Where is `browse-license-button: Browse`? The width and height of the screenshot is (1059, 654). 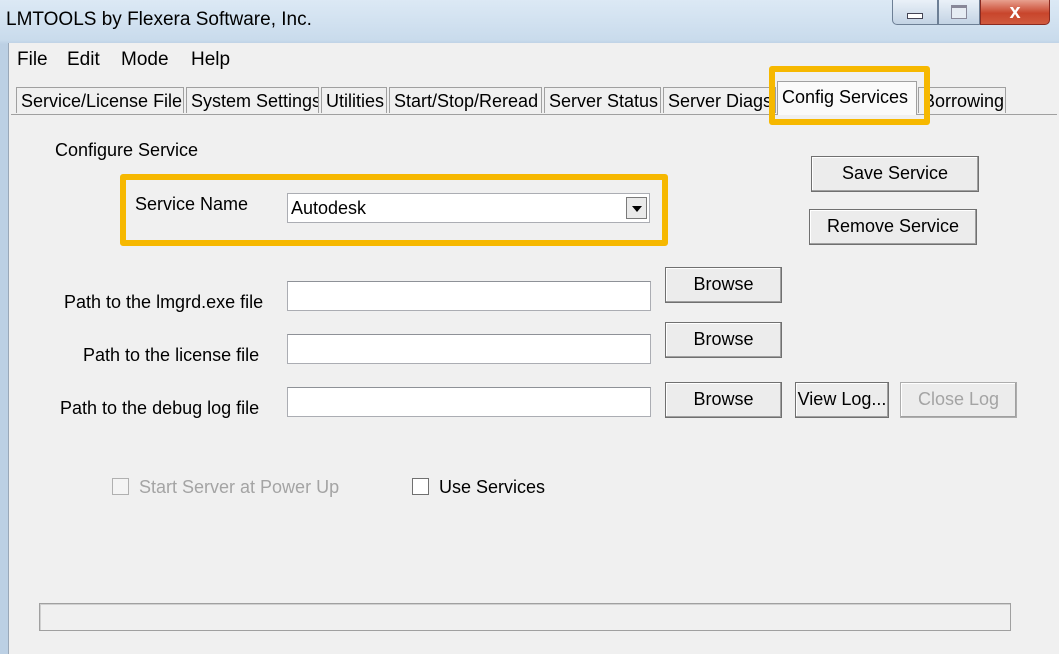
browse-license-button: Browse is located at coordinates (723, 340).